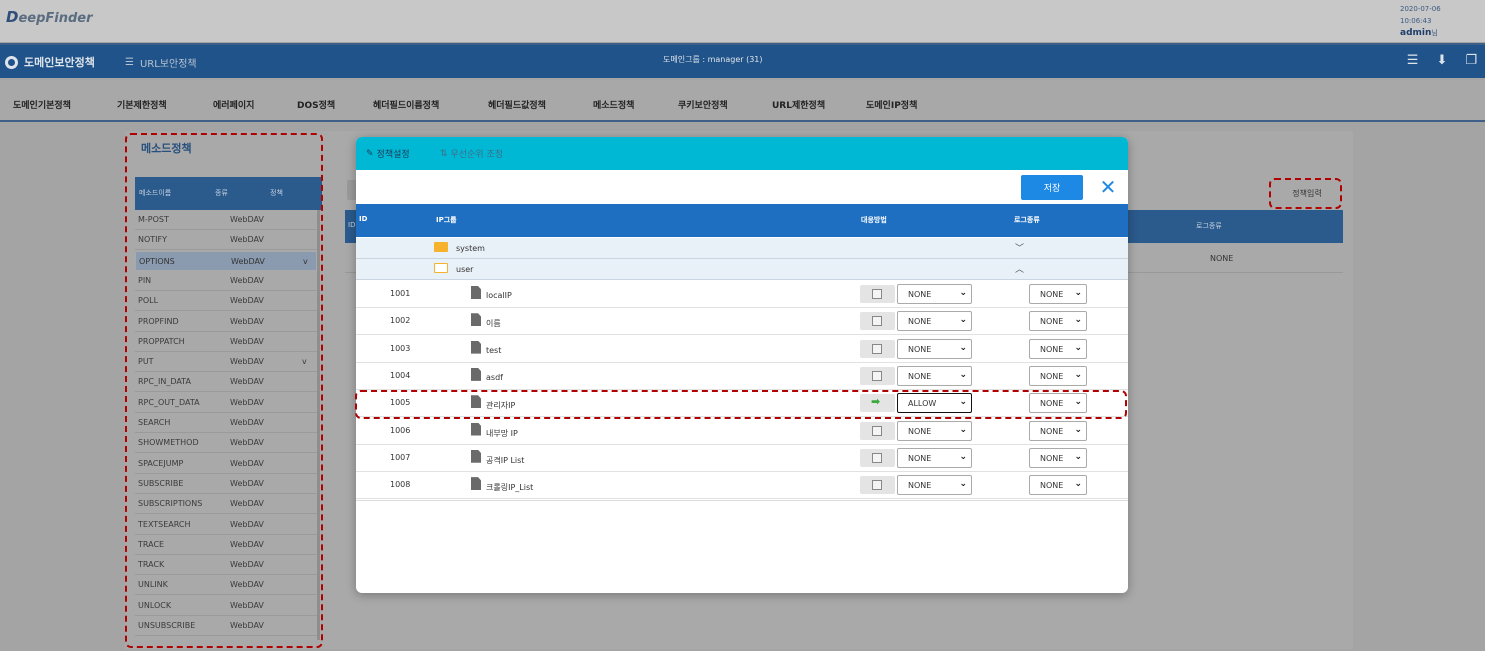 The width and height of the screenshot is (1485, 651). Describe the element at coordinates (226, 342) in the screenshot. I see `method-row: PROPPATCH WebDAV` at that location.